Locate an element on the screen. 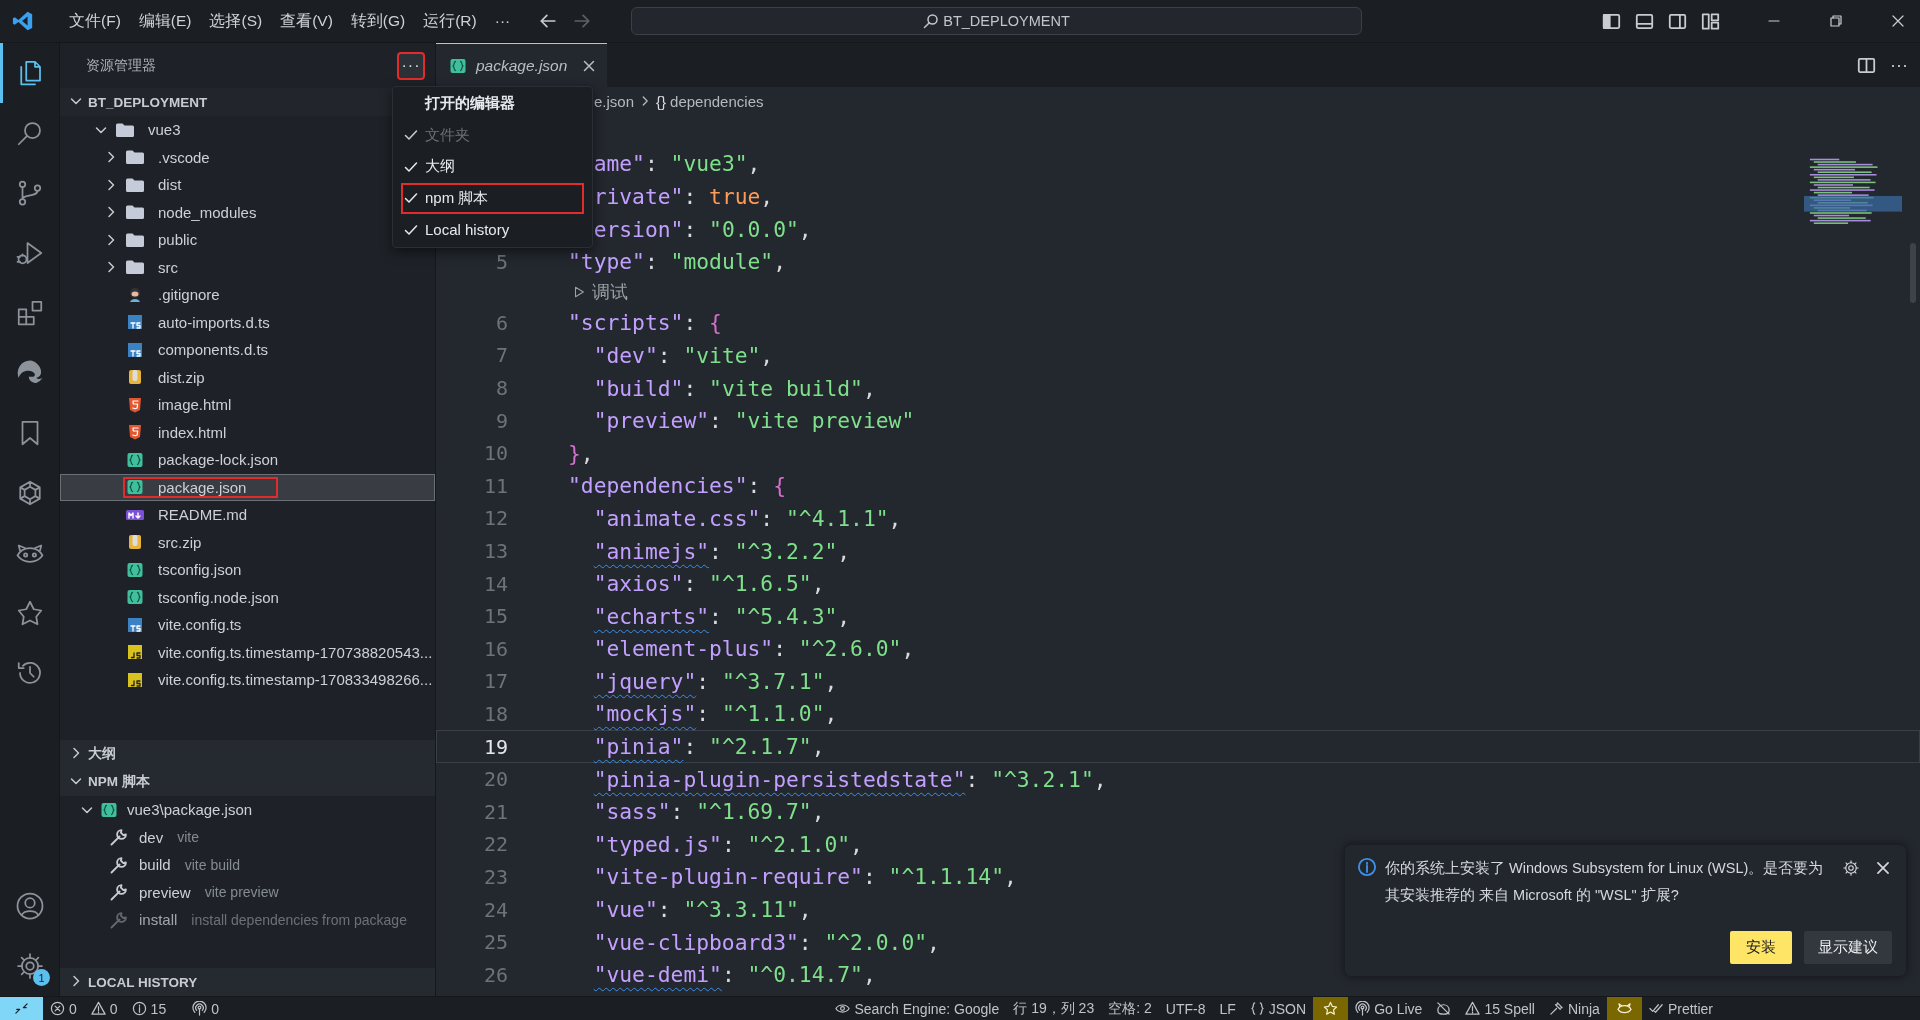 Image resolution: width=1920 pixels, height=1020 pixels. line-number: 25 is located at coordinates (495, 942).